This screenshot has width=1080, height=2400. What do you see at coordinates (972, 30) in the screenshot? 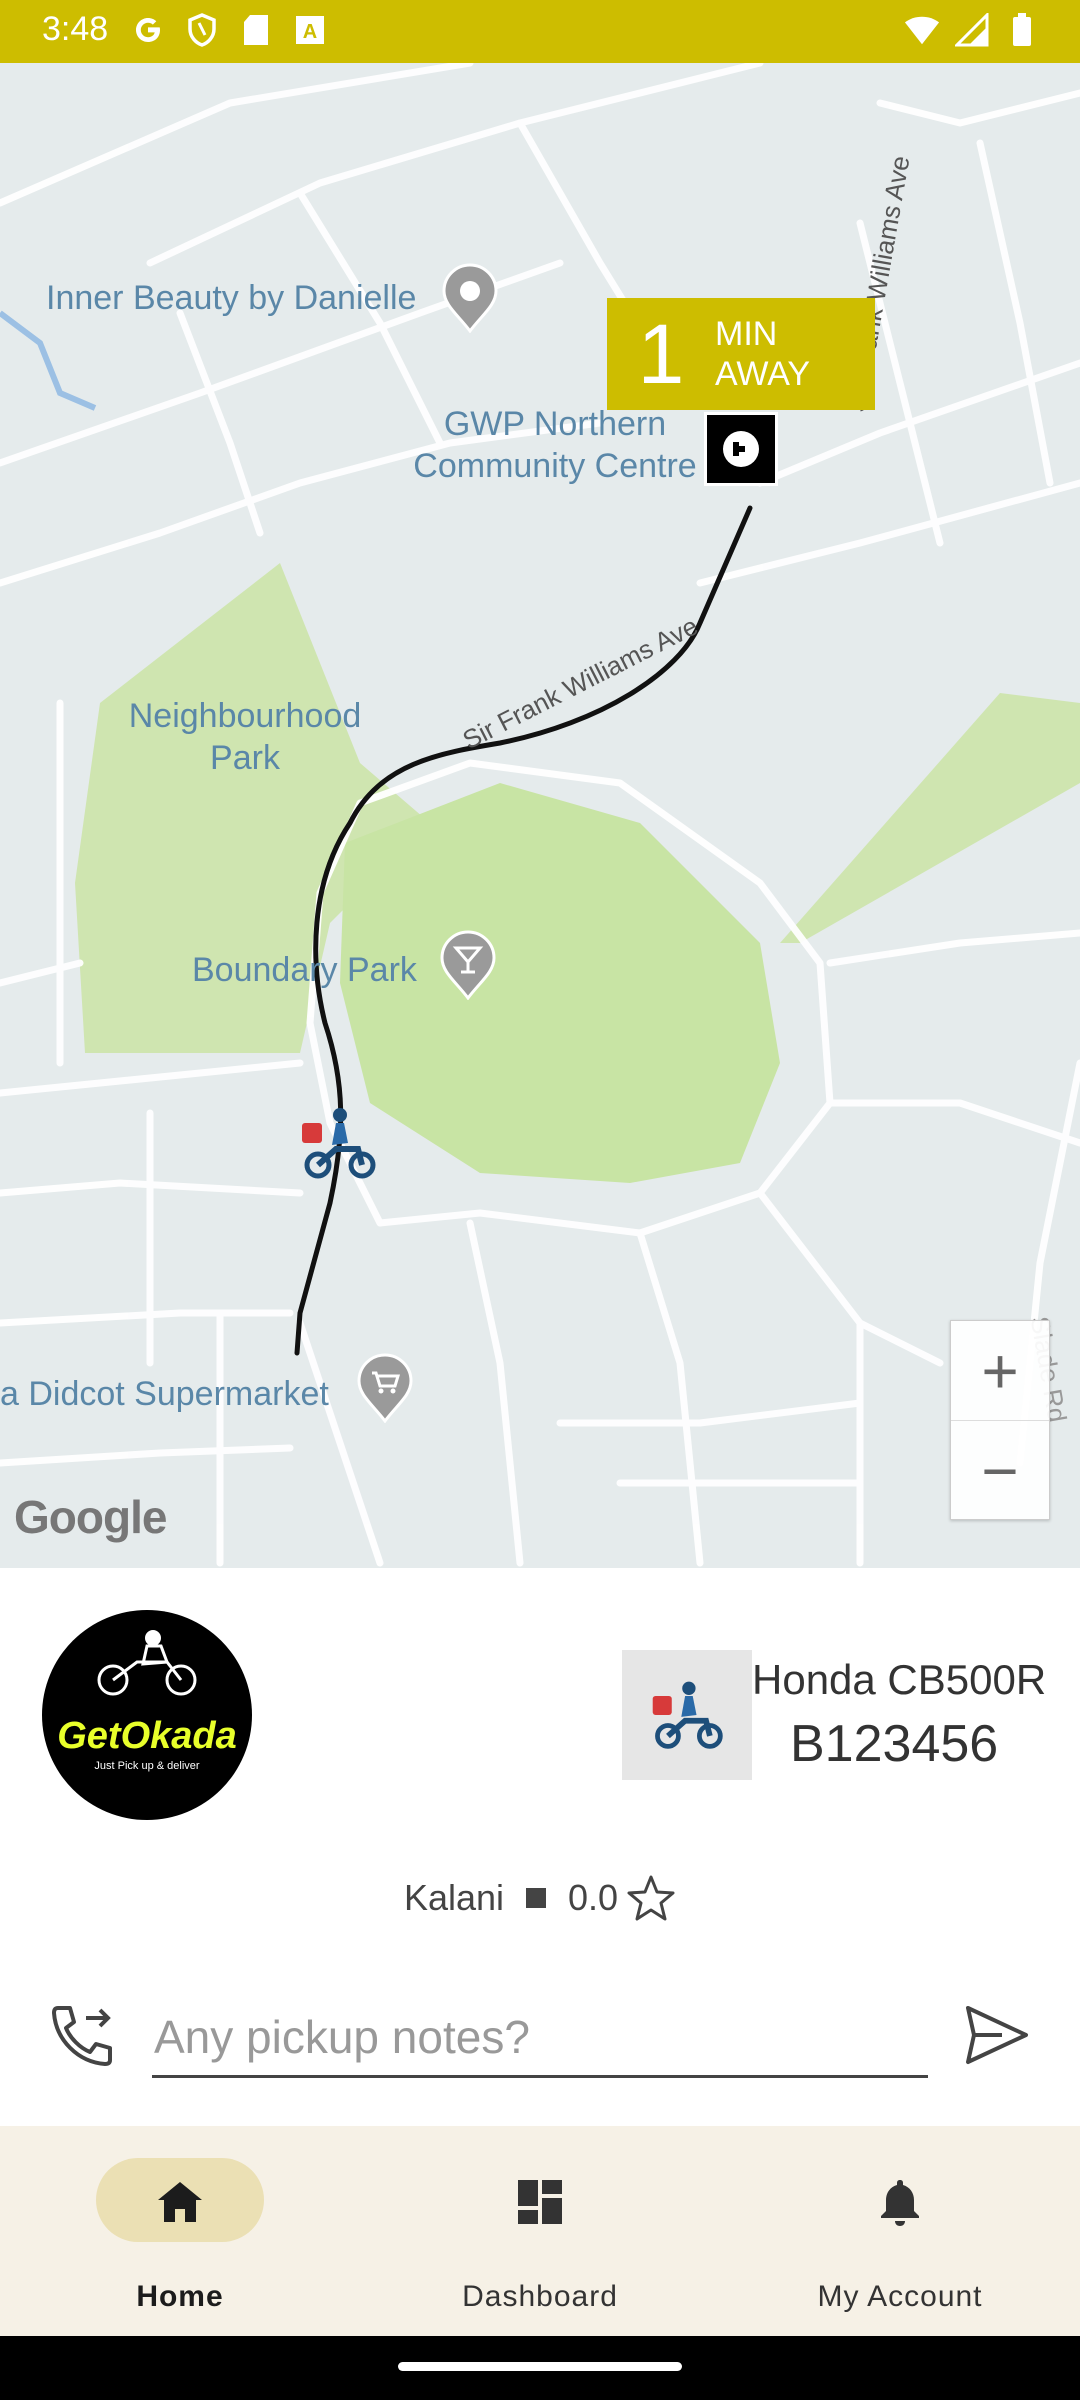
I see `signal-icon` at bounding box center [972, 30].